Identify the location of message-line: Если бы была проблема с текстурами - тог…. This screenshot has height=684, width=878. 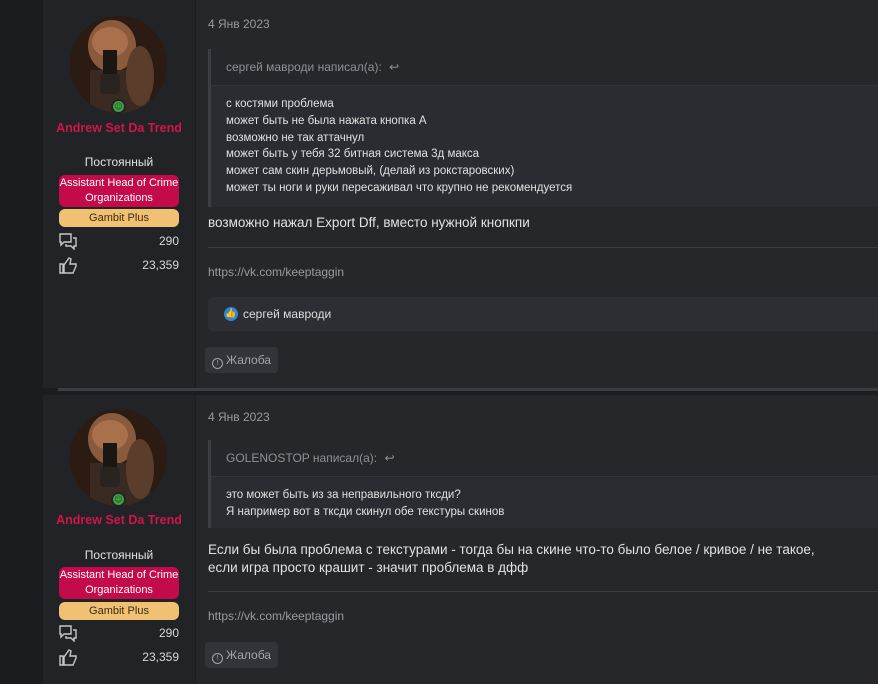
(511, 549).